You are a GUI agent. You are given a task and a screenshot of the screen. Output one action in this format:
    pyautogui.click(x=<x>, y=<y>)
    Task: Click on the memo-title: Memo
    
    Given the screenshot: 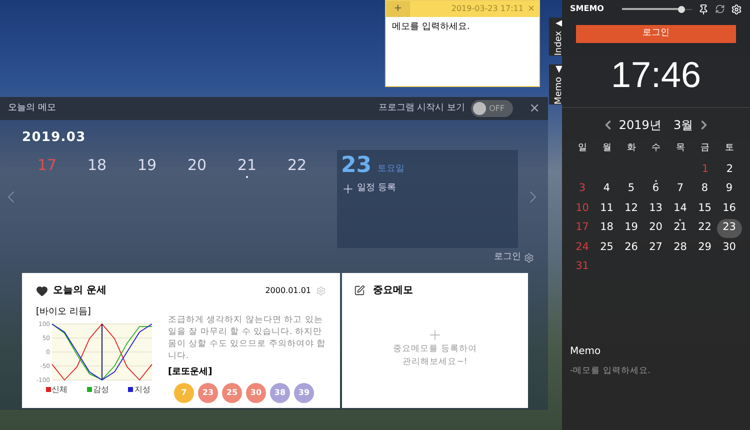 What is the action you would take?
    pyautogui.click(x=586, y=352)
    